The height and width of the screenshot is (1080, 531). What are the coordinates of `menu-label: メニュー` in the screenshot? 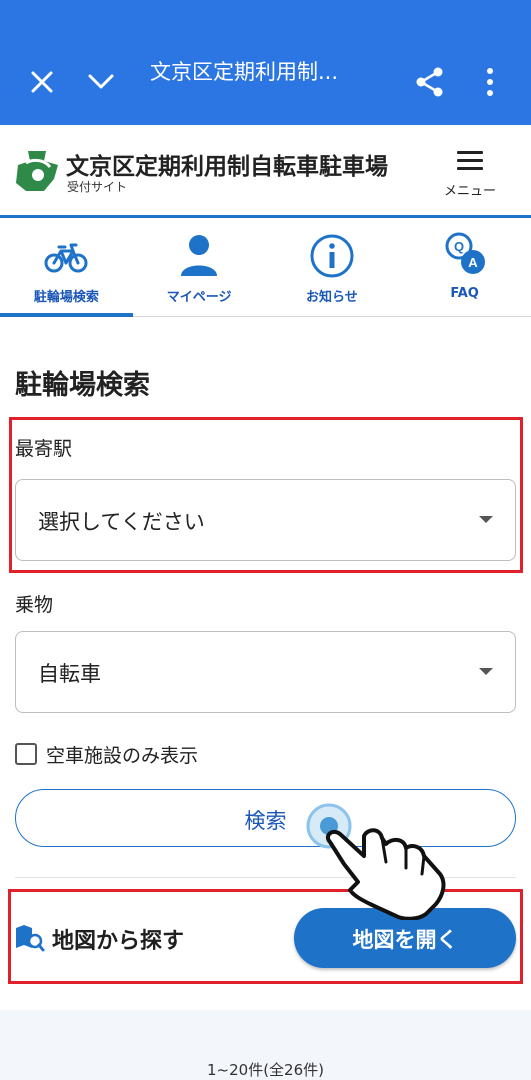 It's located at (469, 191).